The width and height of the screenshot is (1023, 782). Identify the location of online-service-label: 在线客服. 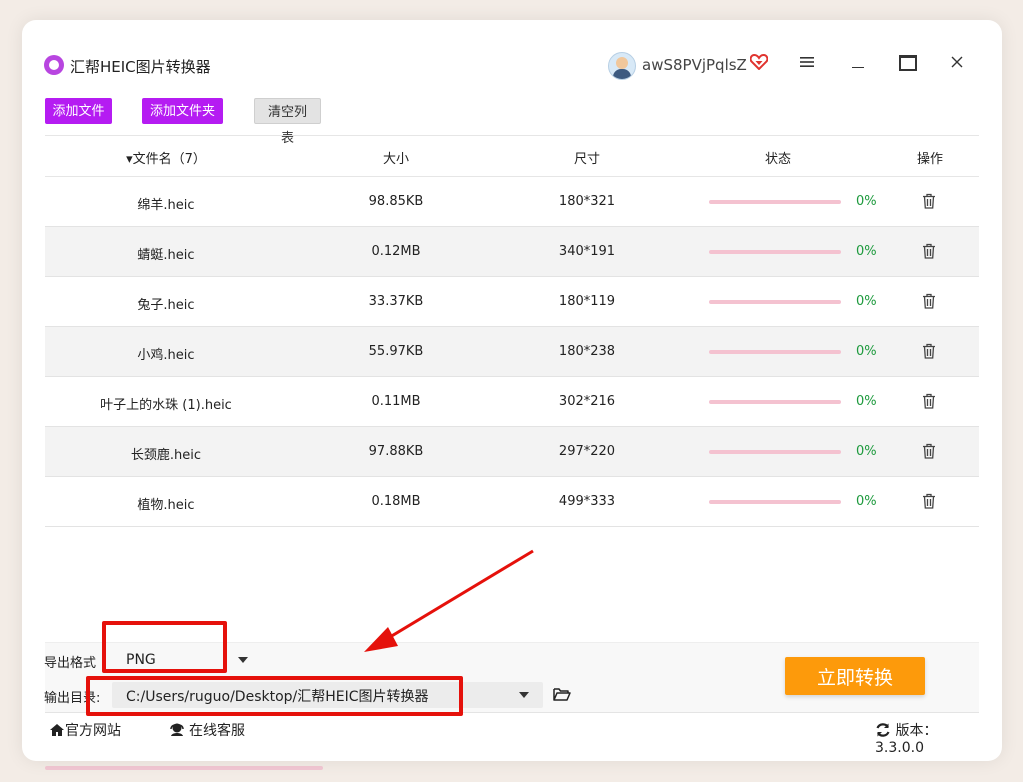
(217, 731).